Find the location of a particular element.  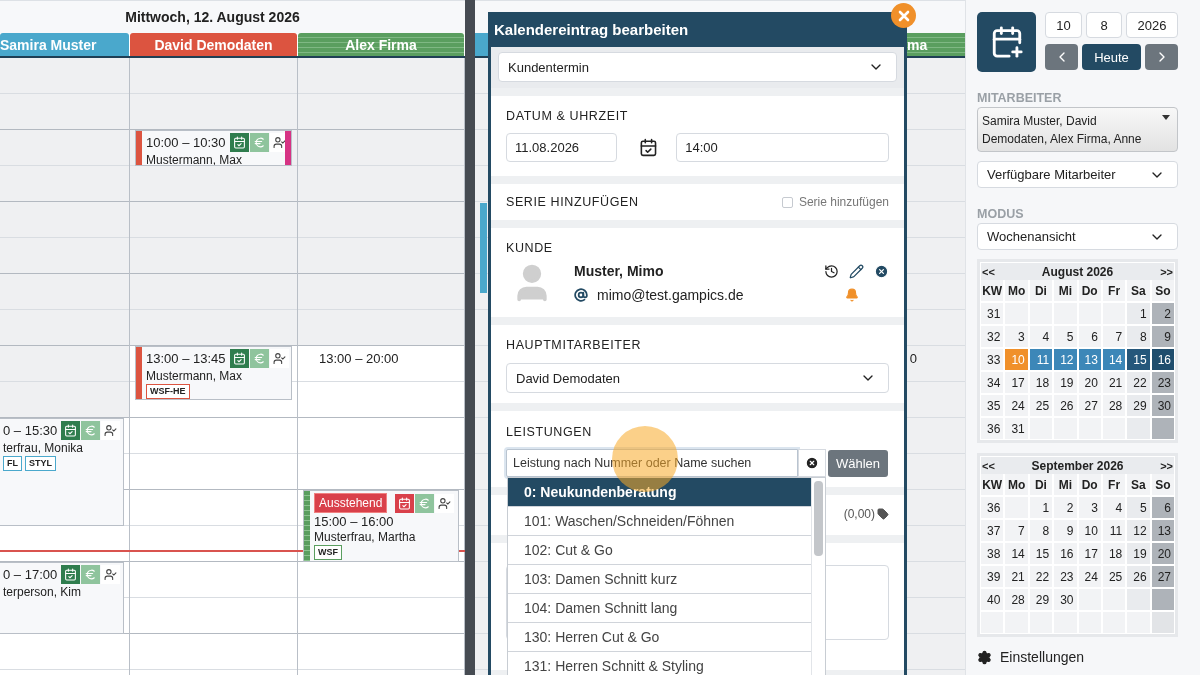

date-field: 11.08.2026 is located at coordinates (562, 147).